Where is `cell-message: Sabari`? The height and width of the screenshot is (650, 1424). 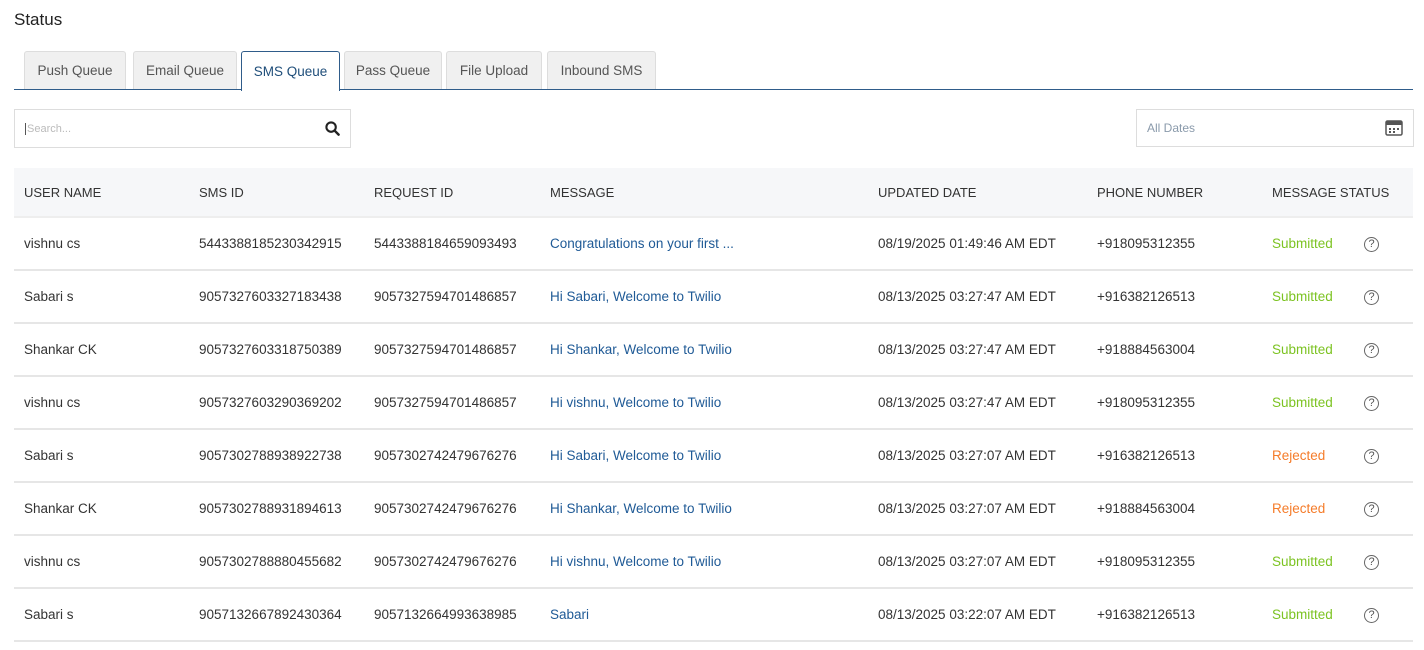
cell-message: Sabari is located at coordinates (704, 615).